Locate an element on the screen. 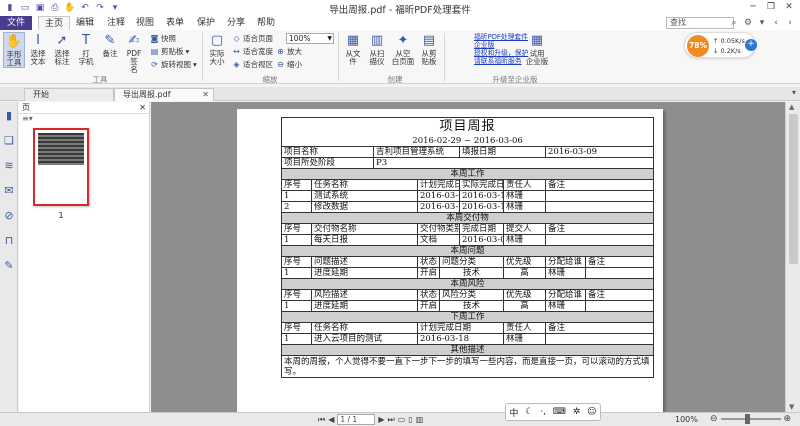 The width and height of the screenshot is (800, 426). actual-size-button: ▢ 实际 大小 is located at coordinates (217, 49).